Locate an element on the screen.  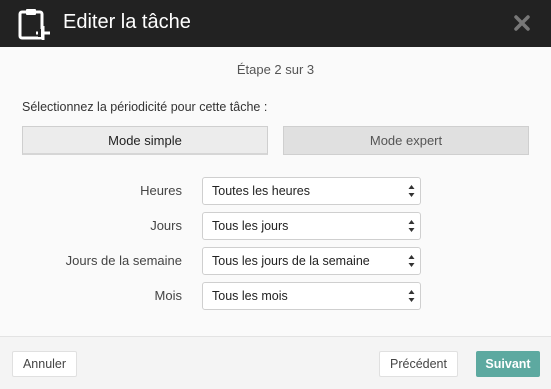
dialog-header: Editer la tâche is located at coordinates (275, 23).